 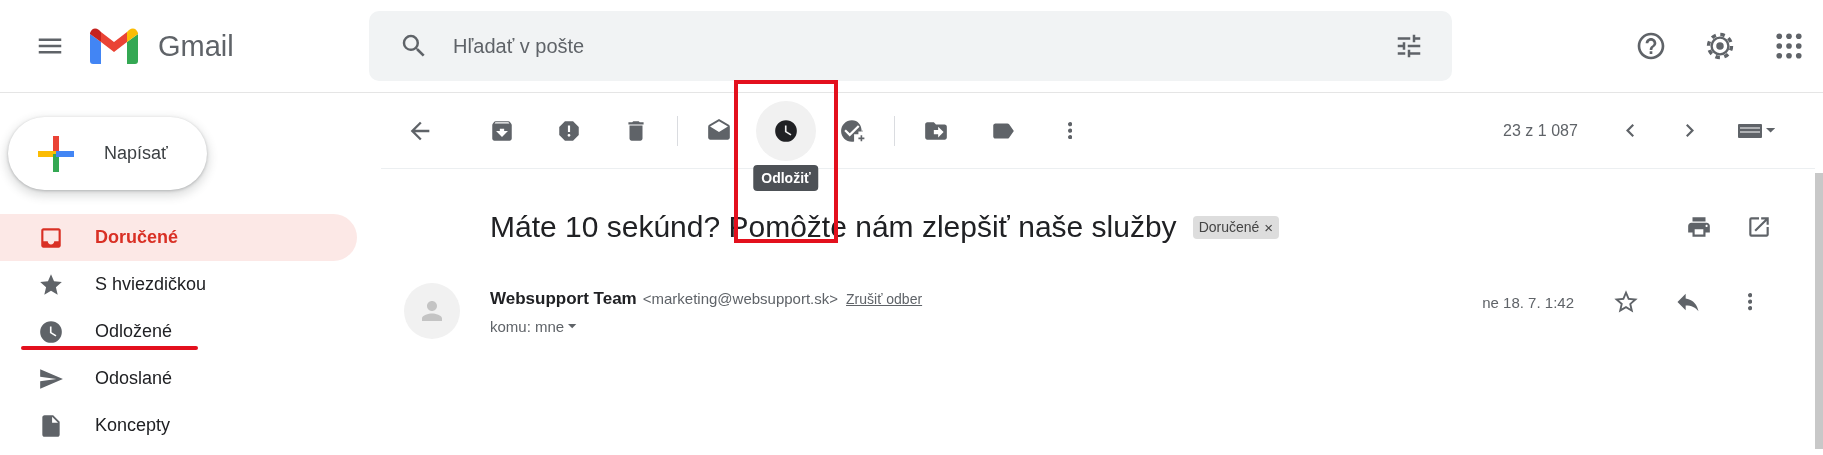 What do you see at coordinates (1540, 130) in the screenshot?
I see `message-counter: 23 z 1 087` at bounding box center [1540, 130].